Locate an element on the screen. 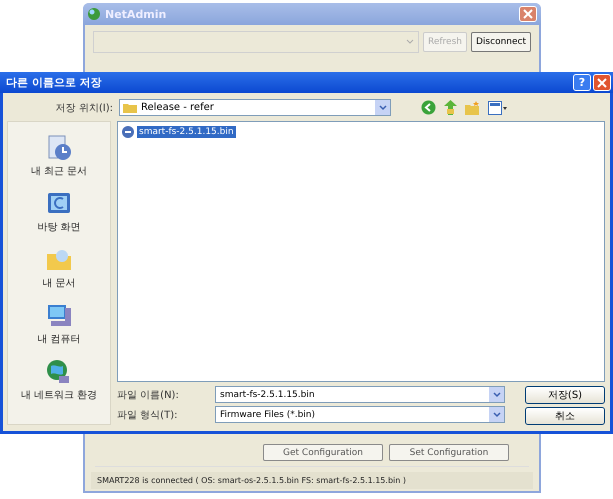  dialog-title: 다른 이름으로 저장 is located at coordinates (54, 82).